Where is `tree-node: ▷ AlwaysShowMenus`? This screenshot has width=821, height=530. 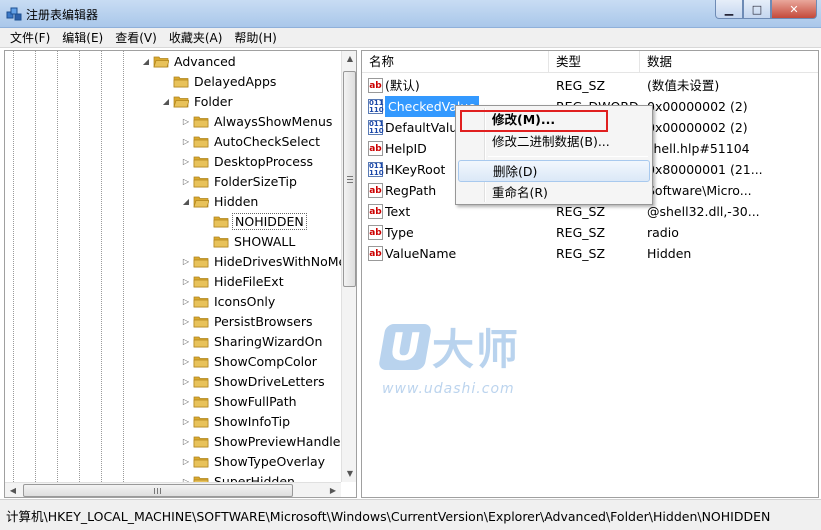
tree-node: ▷ AlwaysShowMenus is located at coordinates (257, 121).